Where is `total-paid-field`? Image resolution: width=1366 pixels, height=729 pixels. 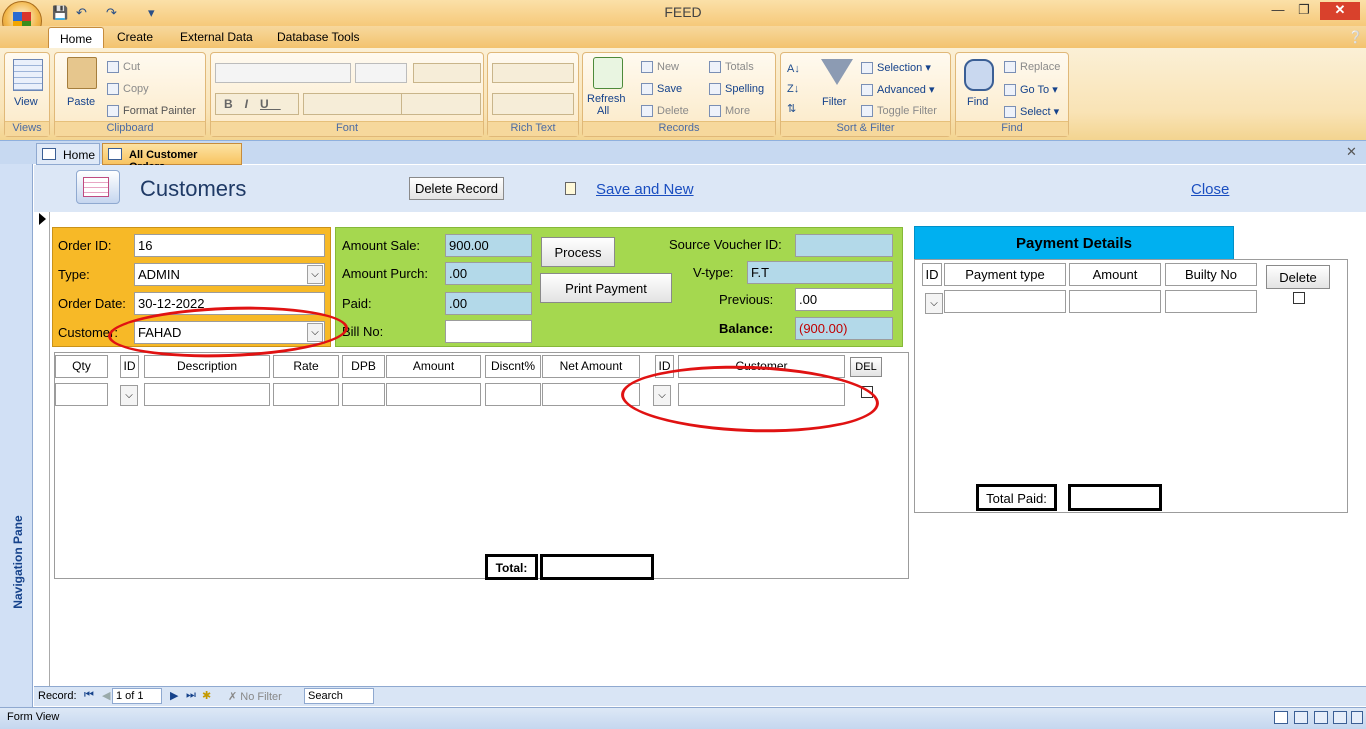 total-paid-field is located at coordinates (1115, 497).